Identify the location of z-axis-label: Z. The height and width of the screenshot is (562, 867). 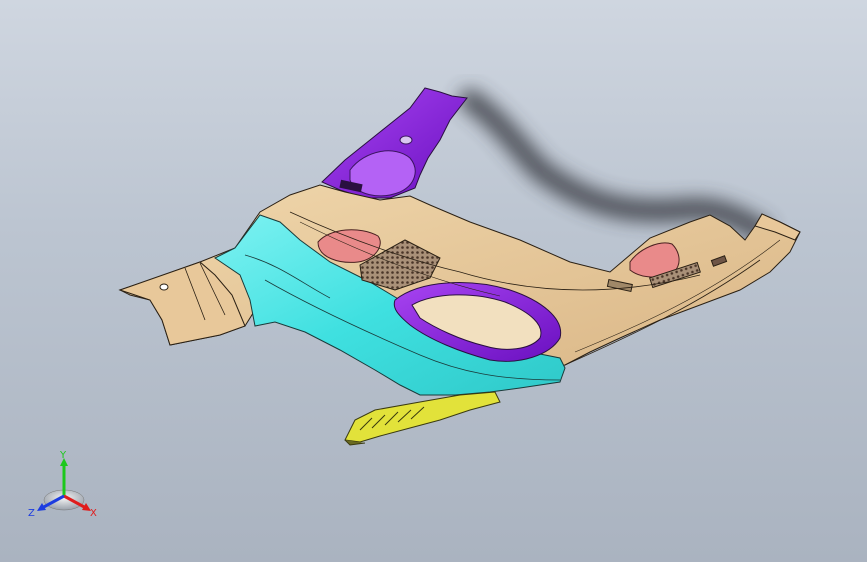
(31, 513).